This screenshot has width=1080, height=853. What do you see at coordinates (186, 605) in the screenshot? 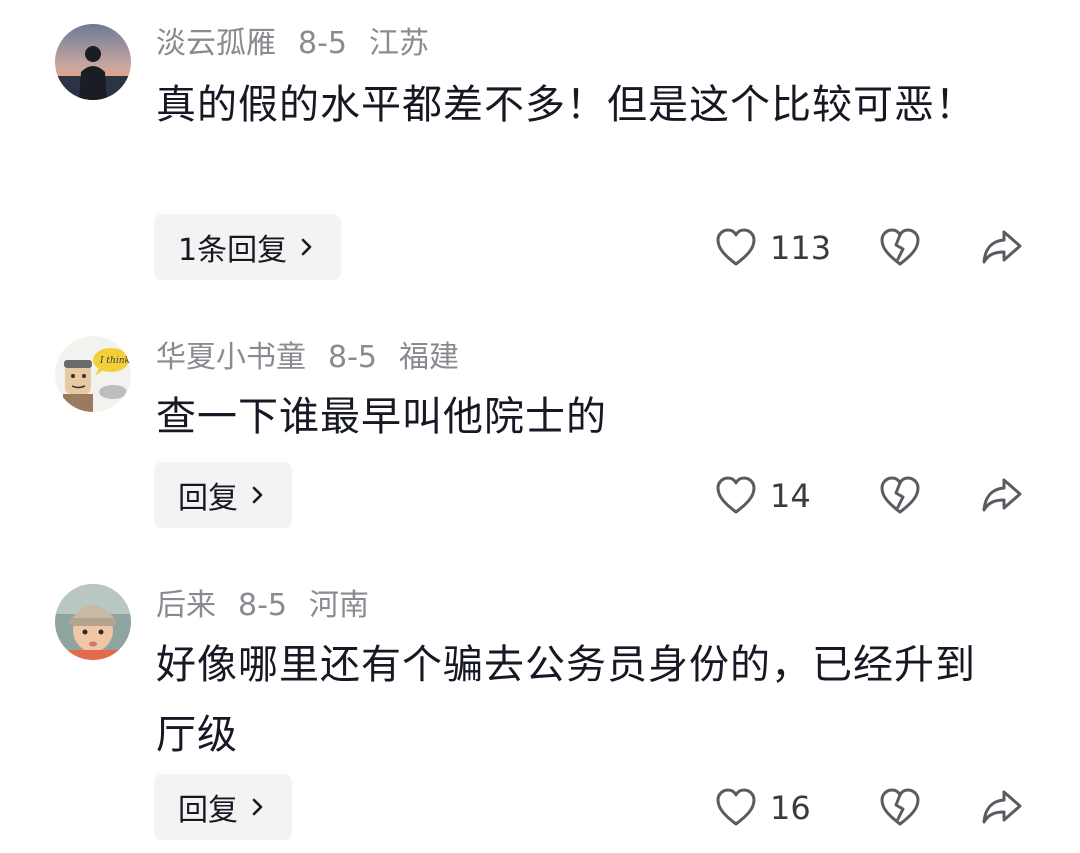
I see `username: 后来` at bounding box center [186, 605].